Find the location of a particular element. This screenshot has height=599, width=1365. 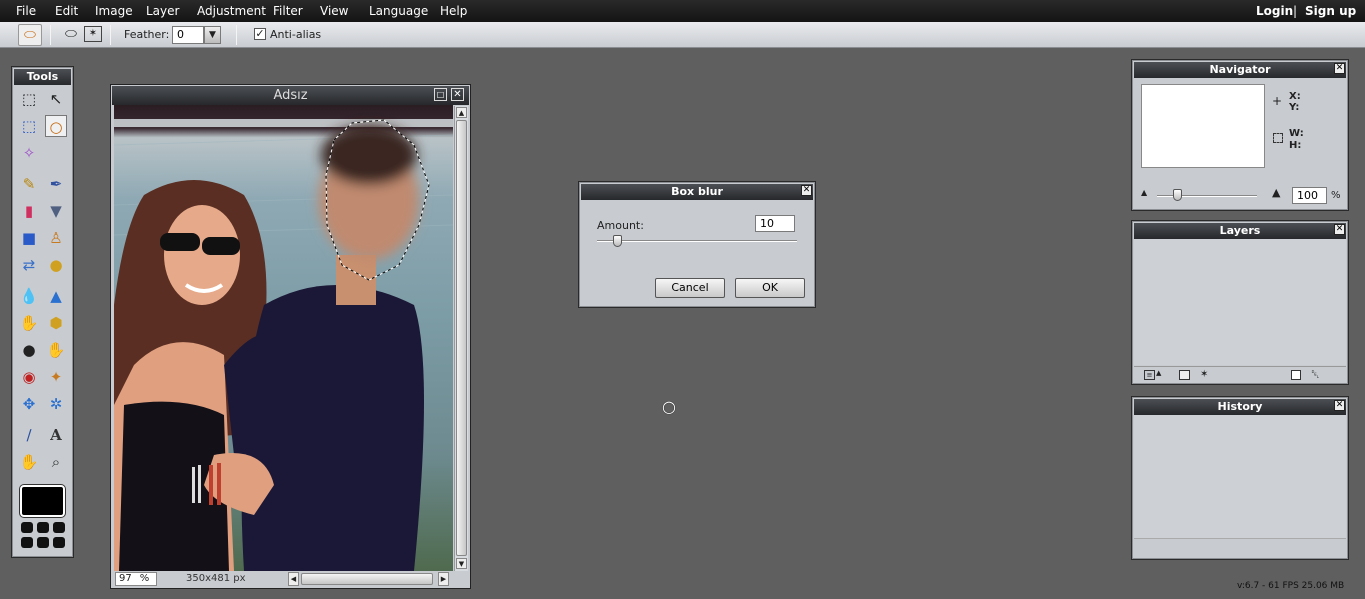

menu-edit: Edit is located at coordinates (66, 11).